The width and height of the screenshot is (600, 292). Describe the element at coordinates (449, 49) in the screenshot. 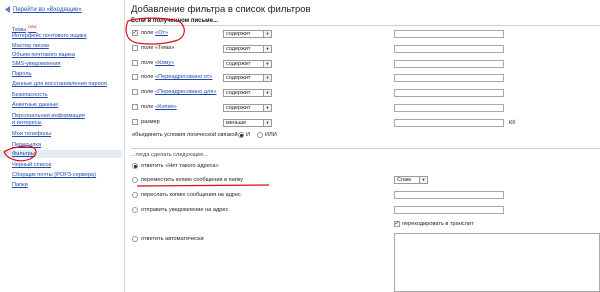

I see `subject-value-input` at that location.